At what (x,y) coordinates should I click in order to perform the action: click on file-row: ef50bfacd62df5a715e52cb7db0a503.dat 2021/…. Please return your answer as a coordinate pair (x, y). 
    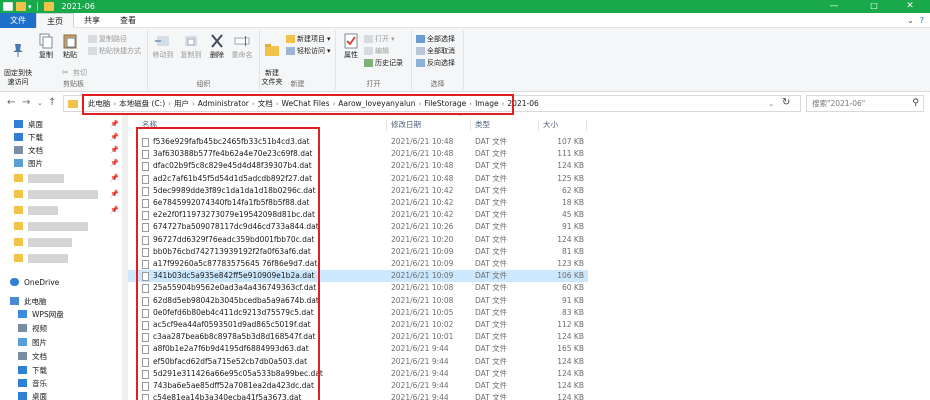
    Looking at the image, I should click on (358, 362).